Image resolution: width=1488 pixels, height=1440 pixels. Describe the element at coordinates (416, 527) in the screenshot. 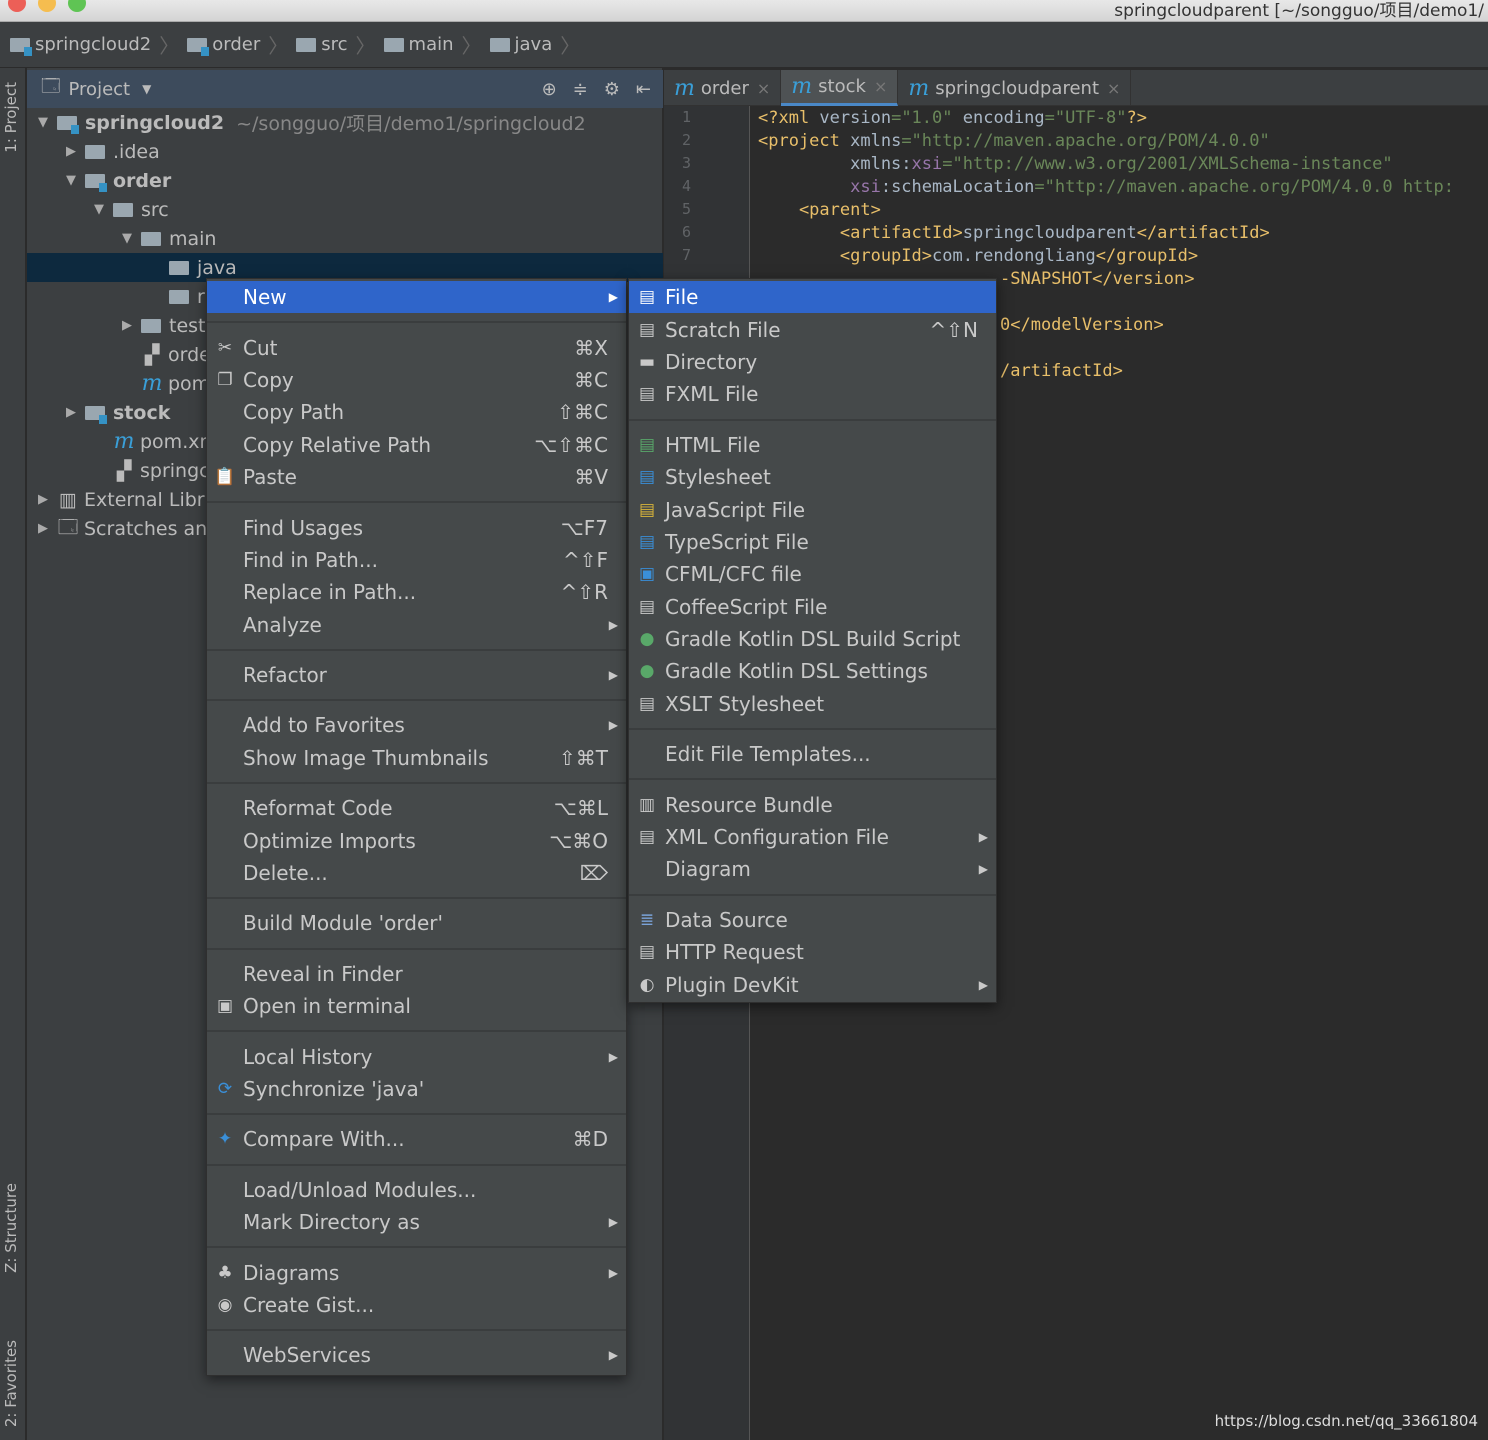

I see `menu-item-find-usages: Find Usages ⌥F7` at that location.